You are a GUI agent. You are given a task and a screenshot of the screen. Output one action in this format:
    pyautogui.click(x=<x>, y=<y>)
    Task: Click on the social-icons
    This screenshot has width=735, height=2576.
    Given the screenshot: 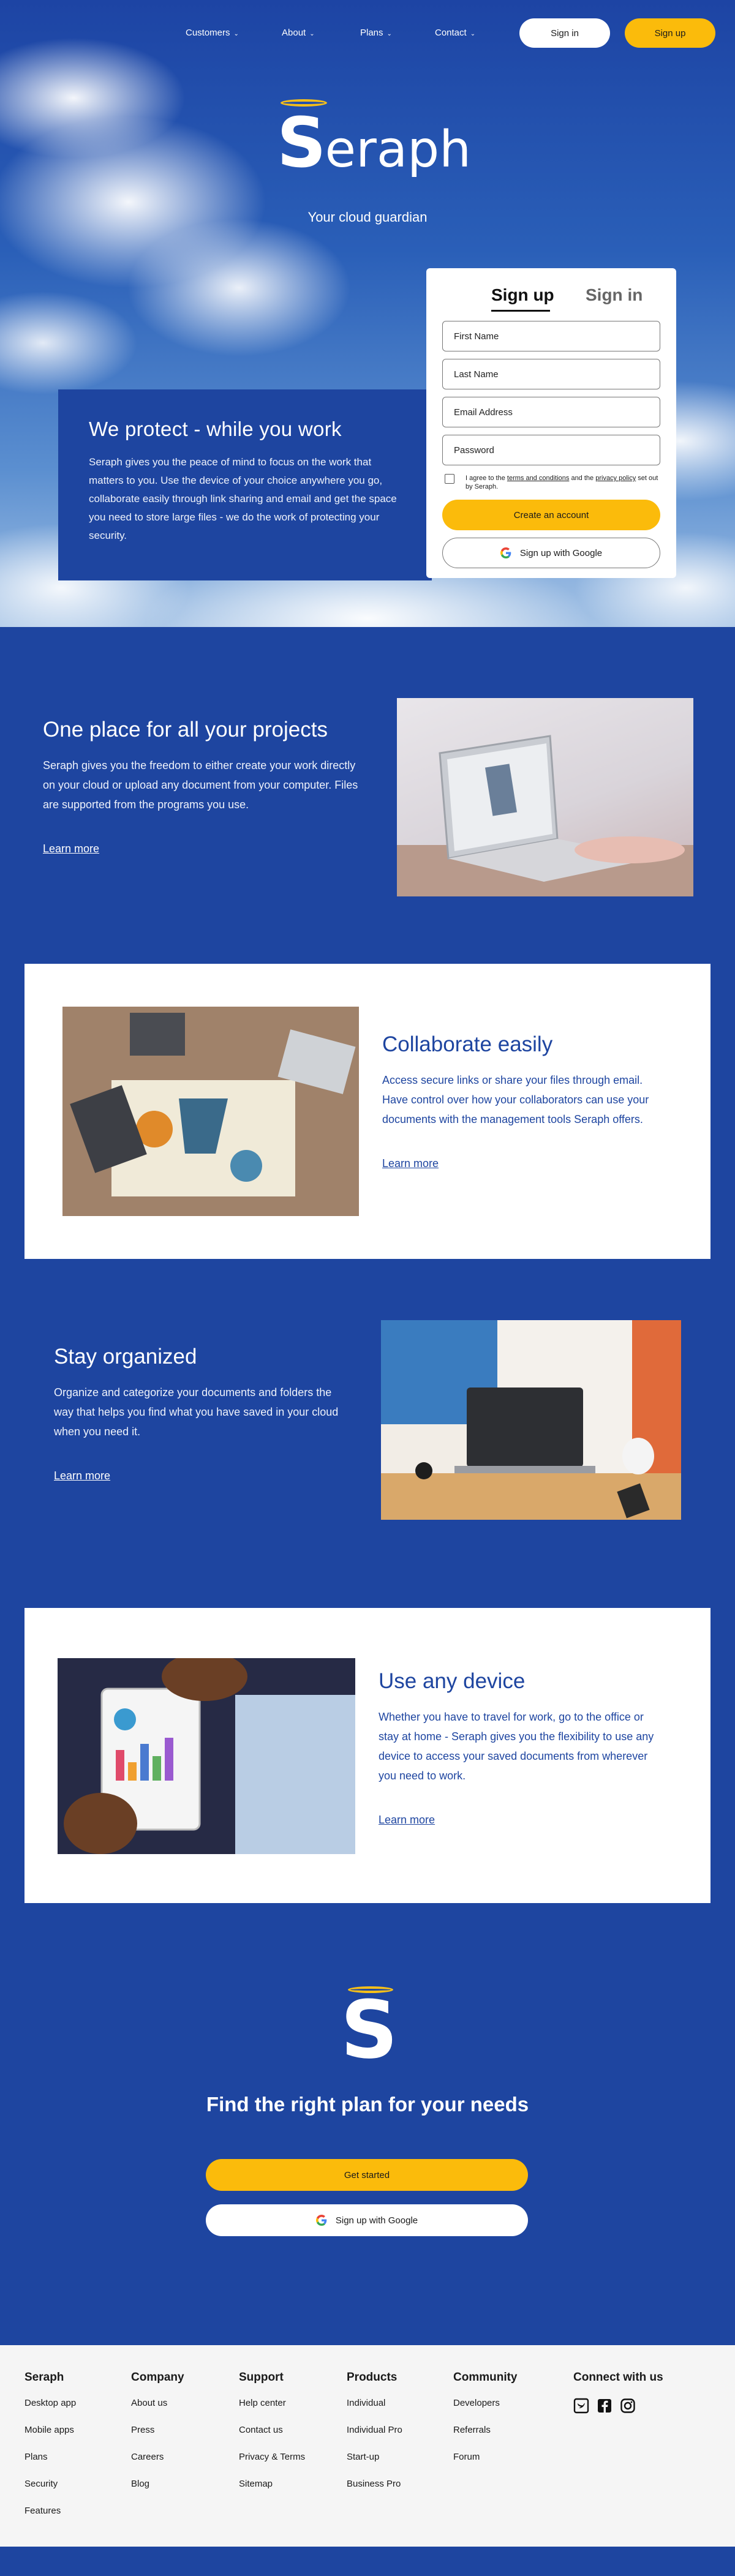 What is the action you would take?
    pyautogui.click(x=618, y=2406)
    